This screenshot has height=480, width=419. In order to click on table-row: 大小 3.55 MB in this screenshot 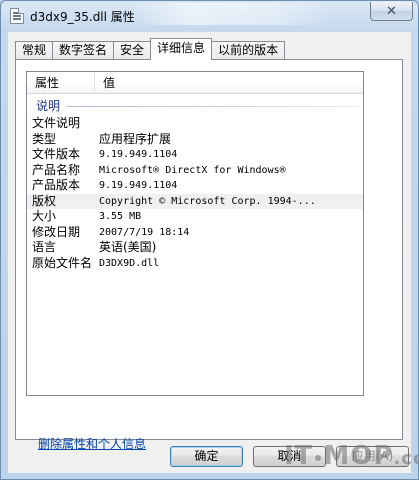, I will do `click(195, 217)`.